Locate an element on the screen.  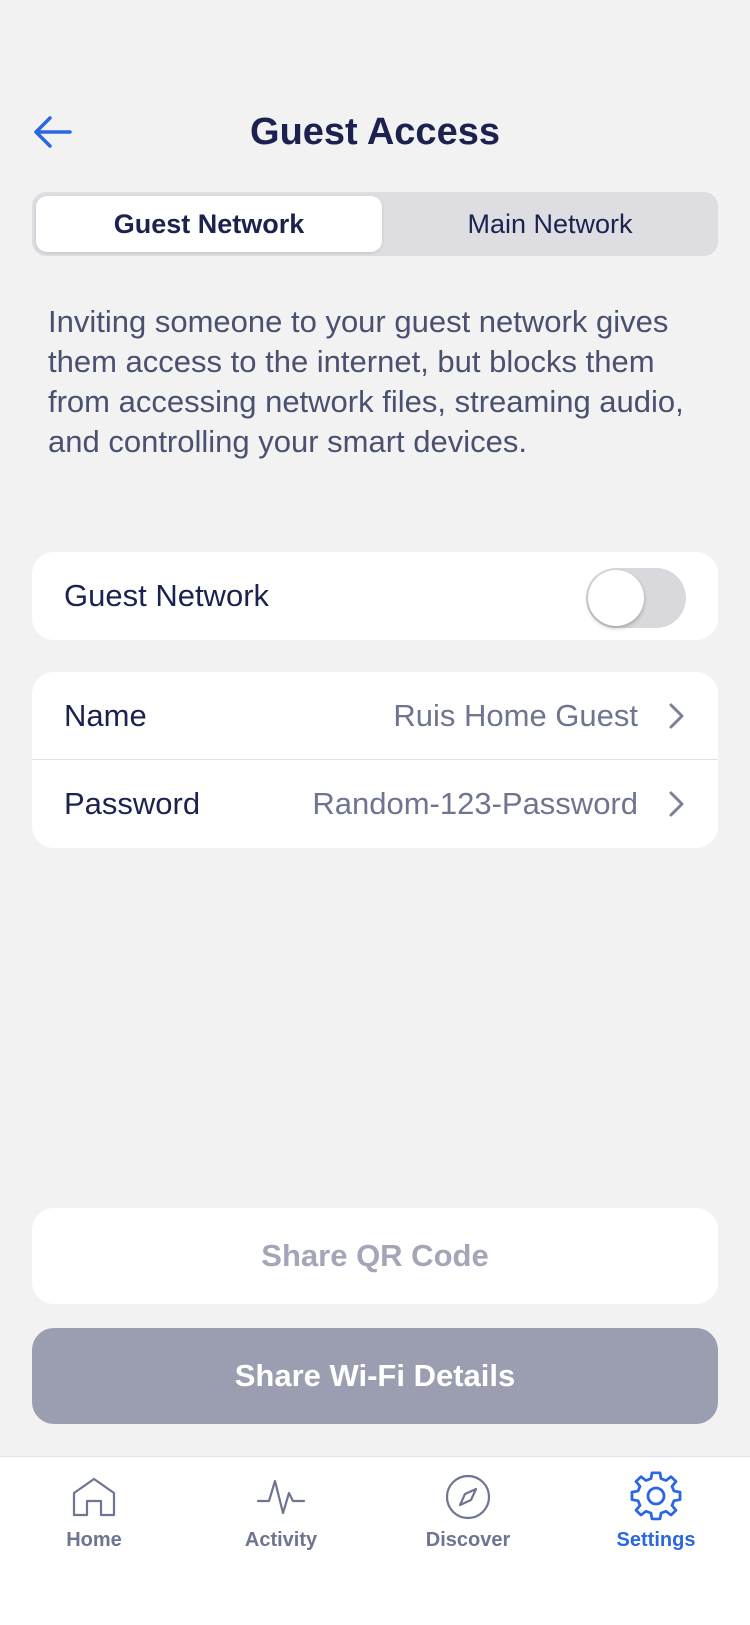
guest-network-toggle-card: Guest Network is located at coordinates (375, 596).